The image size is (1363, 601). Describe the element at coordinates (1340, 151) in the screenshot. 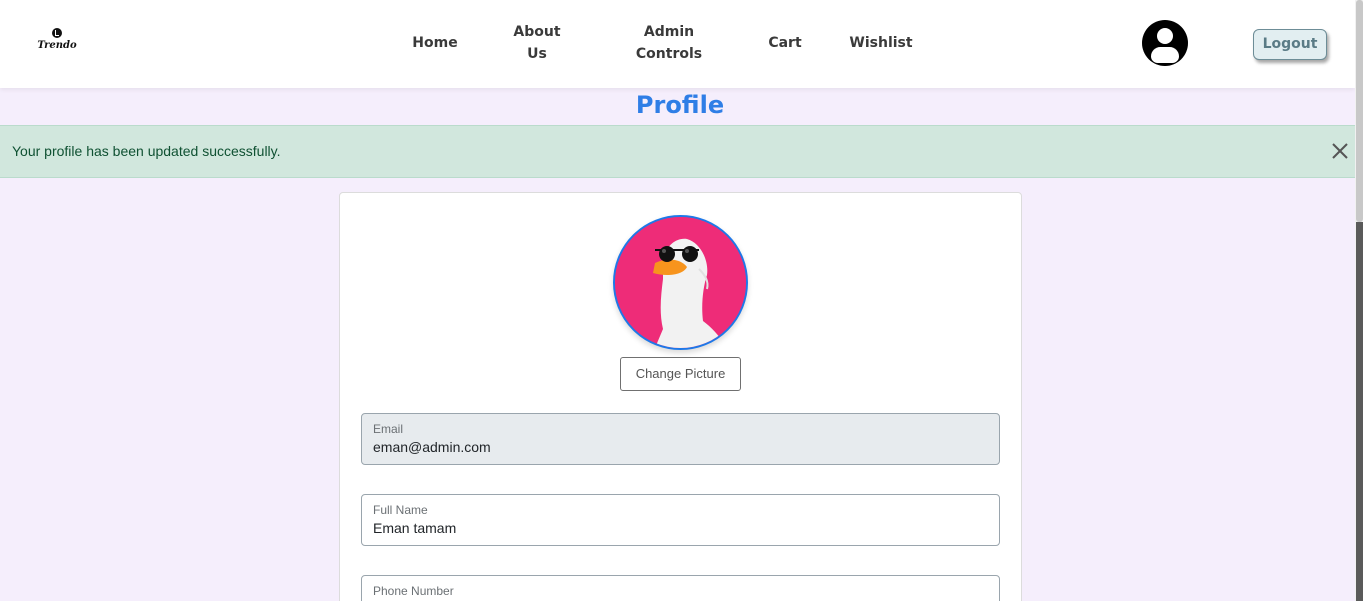

I see `close-icon` at that location.